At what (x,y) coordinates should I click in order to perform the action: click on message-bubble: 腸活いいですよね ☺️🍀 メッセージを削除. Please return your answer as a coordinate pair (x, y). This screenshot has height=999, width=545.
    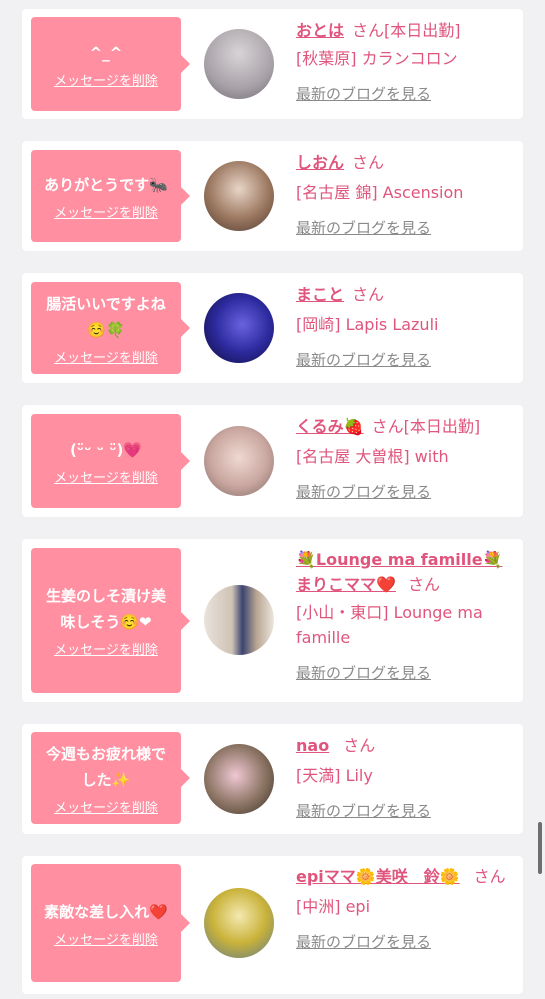
    Looking at the image, I should click on (110, 328).